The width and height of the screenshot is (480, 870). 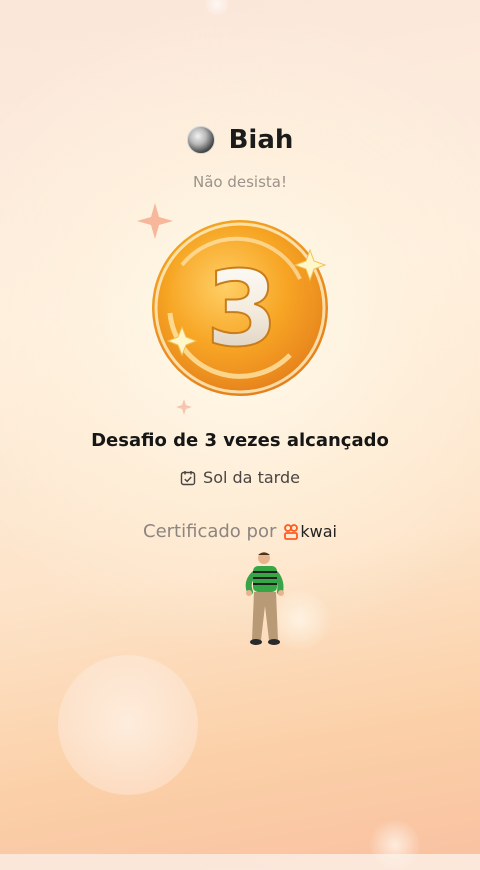 I want to click on username: Biah, so click(x=261, y=140).